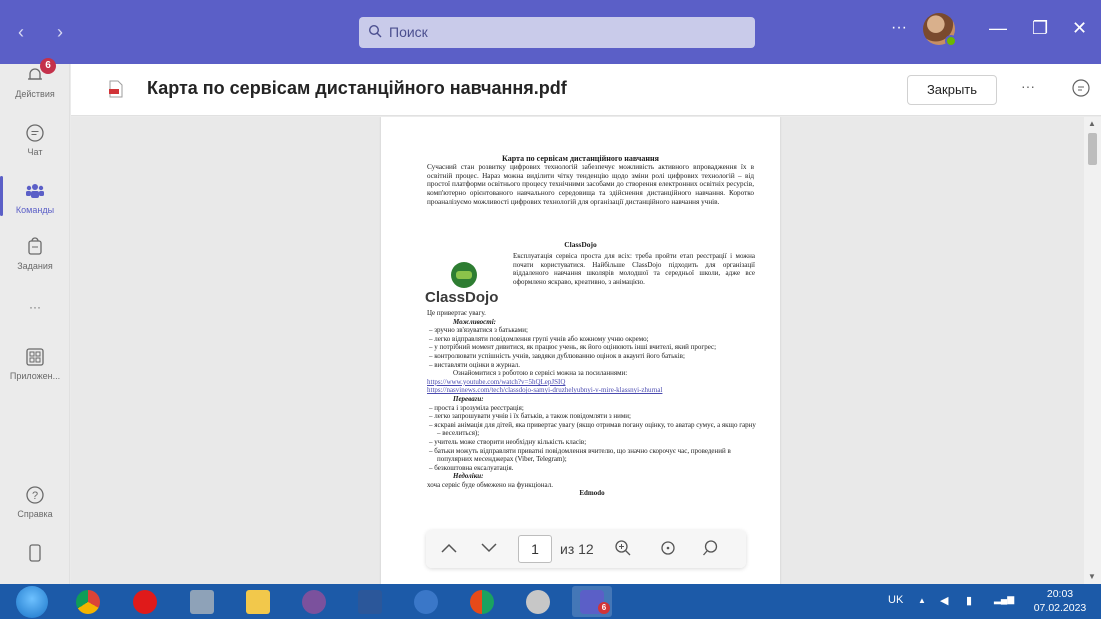 This screenshot has height=619, width=1101. What do you see at coordinates (258, 601) in the screenshot?
I see `file-explorer-app-icon` at bounding box center [258, 601].